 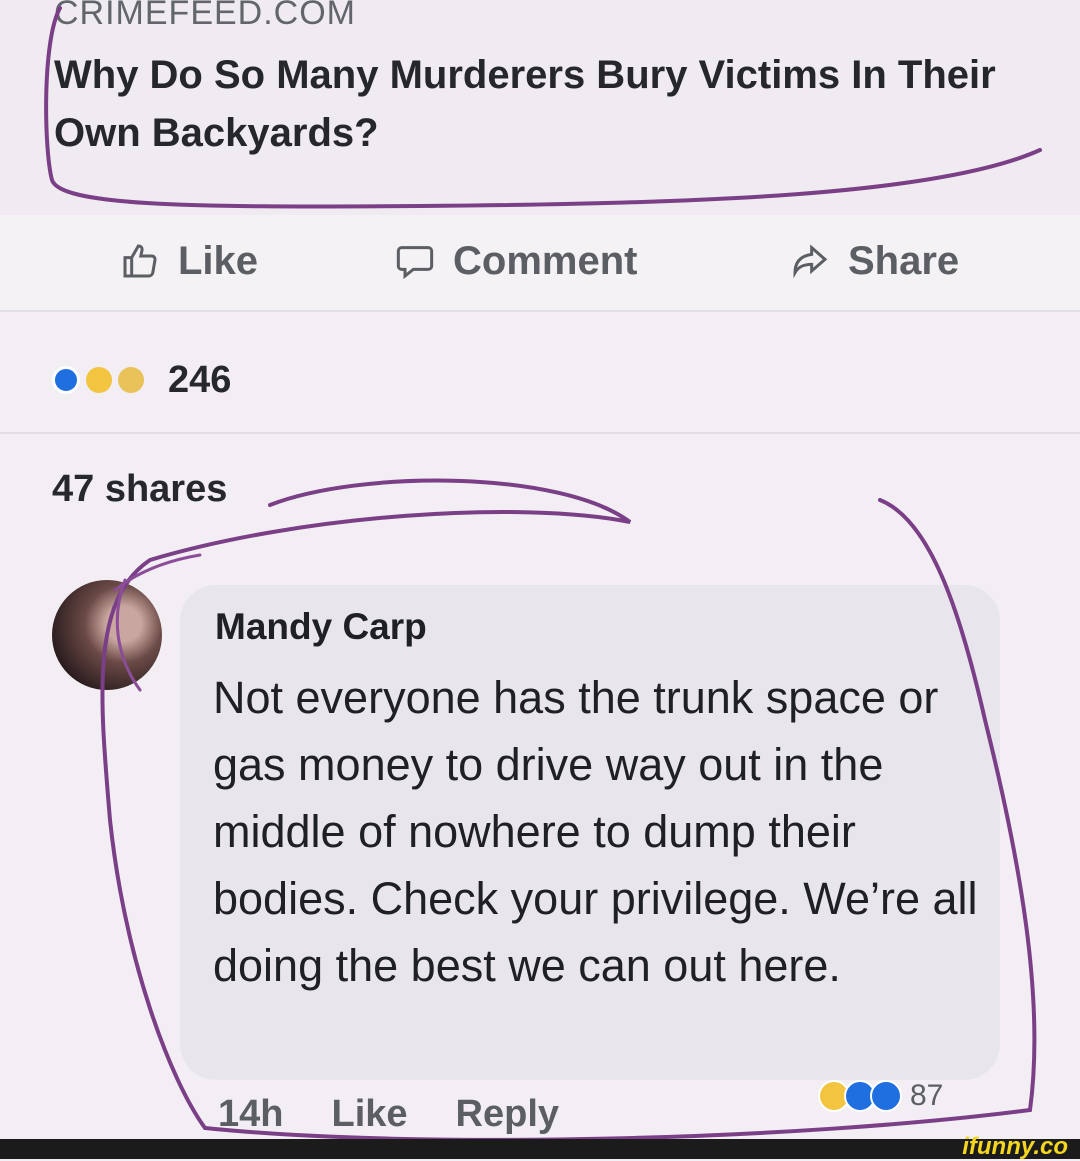 I want to click on share-button-label: Share, so click(x=904, y=260).